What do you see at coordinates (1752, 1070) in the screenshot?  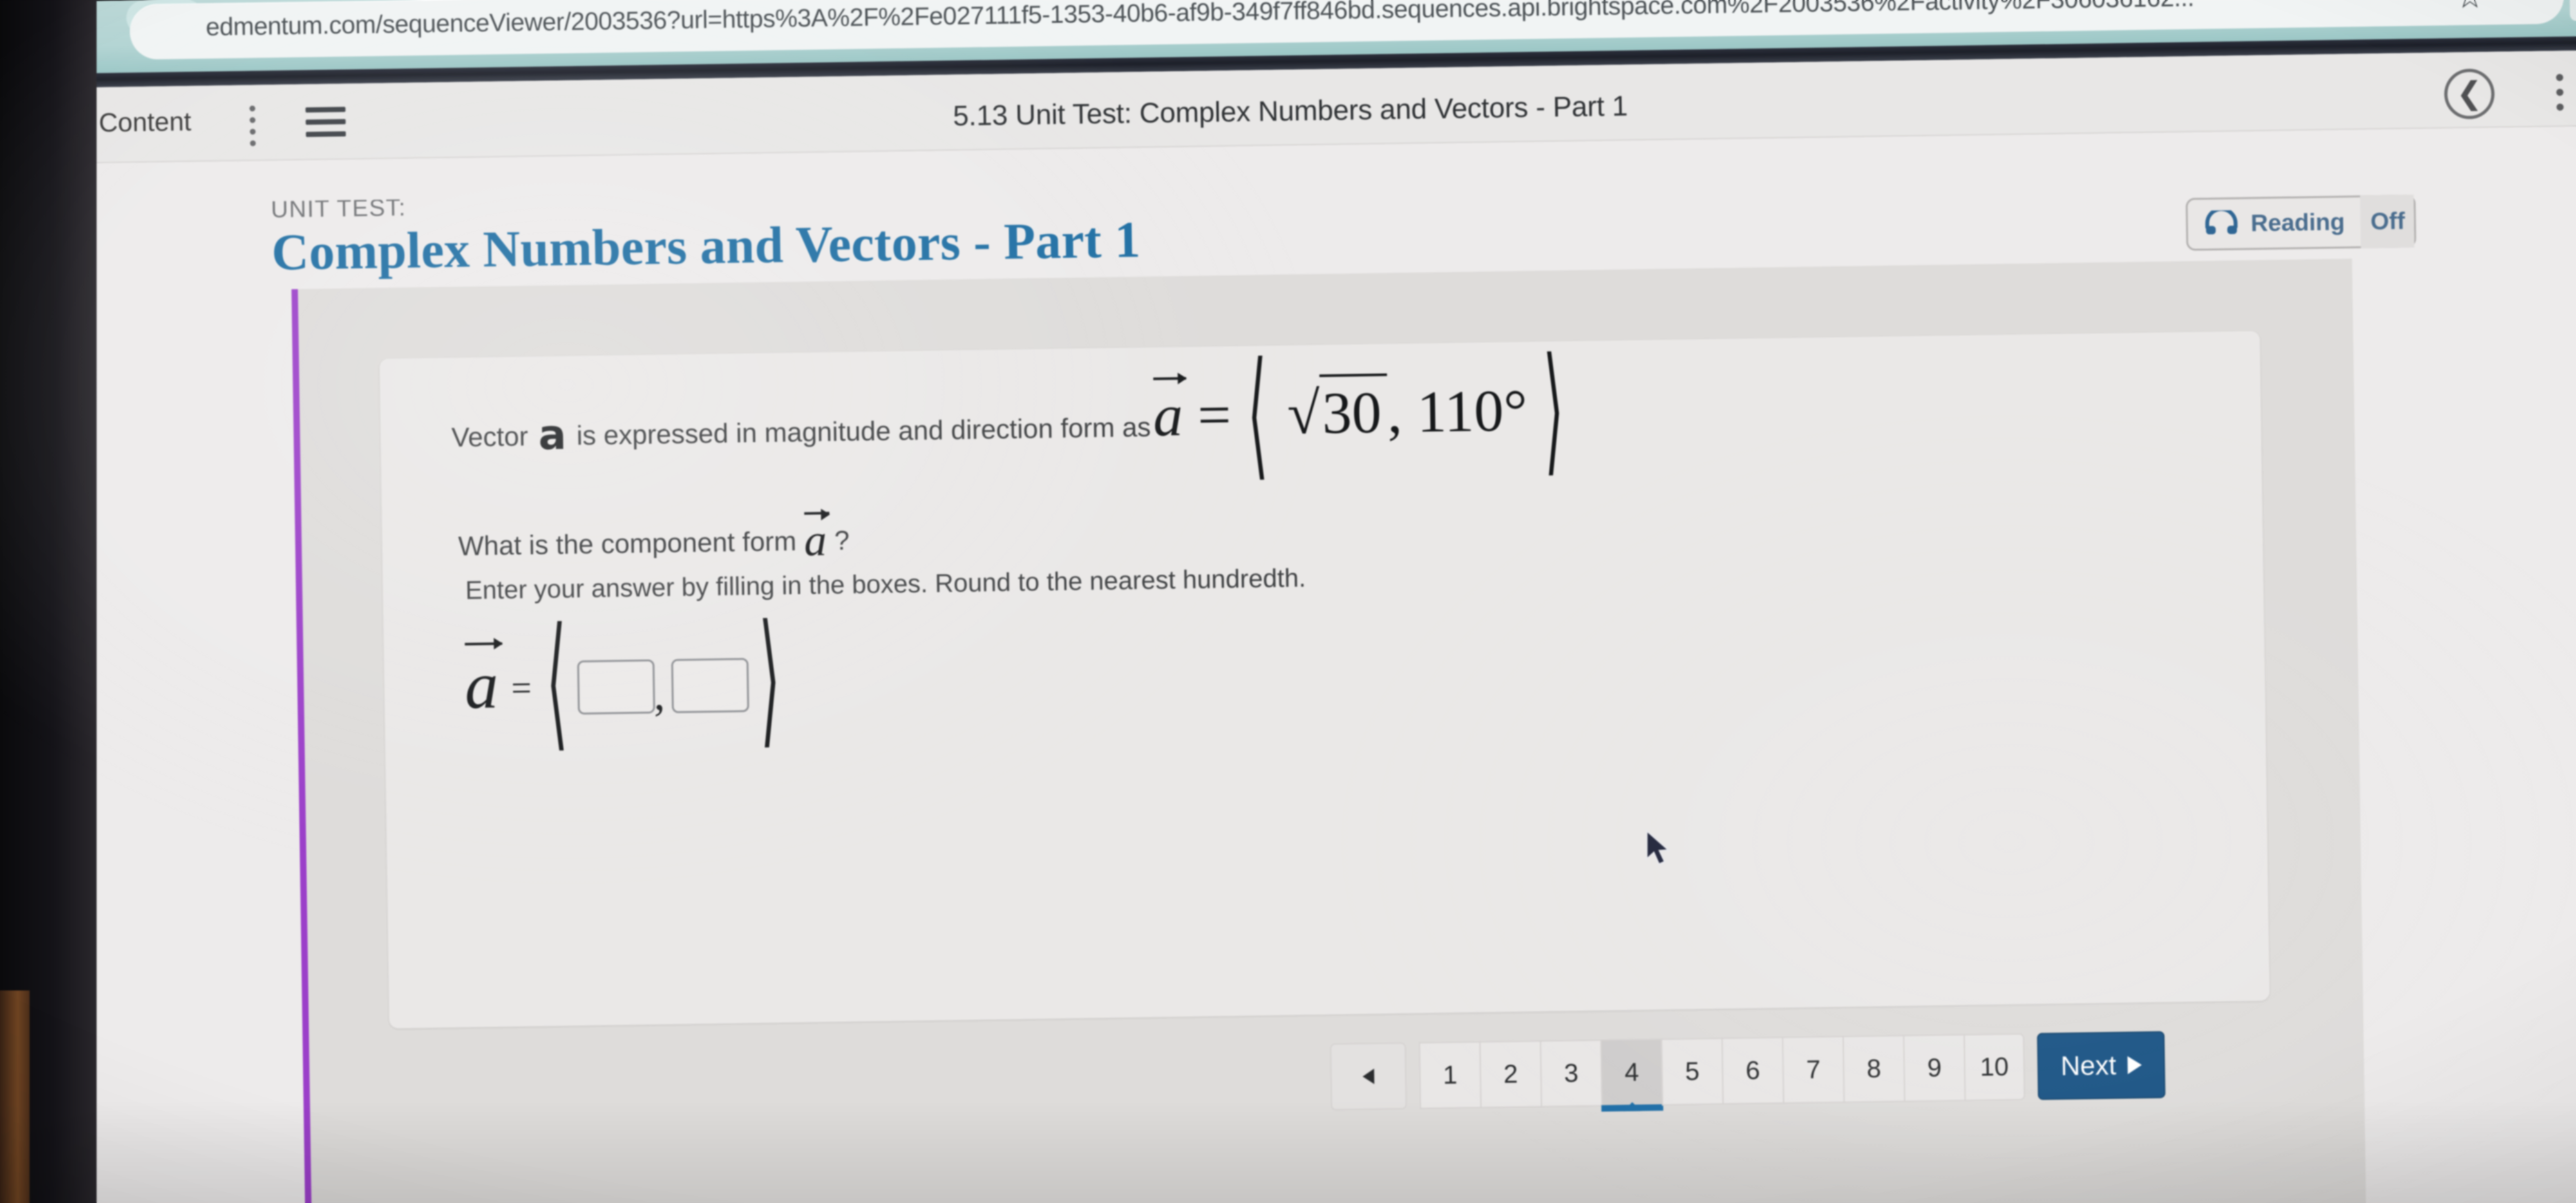 I see `pagination-page-6: 6` at bounding box center [1752, 1070].